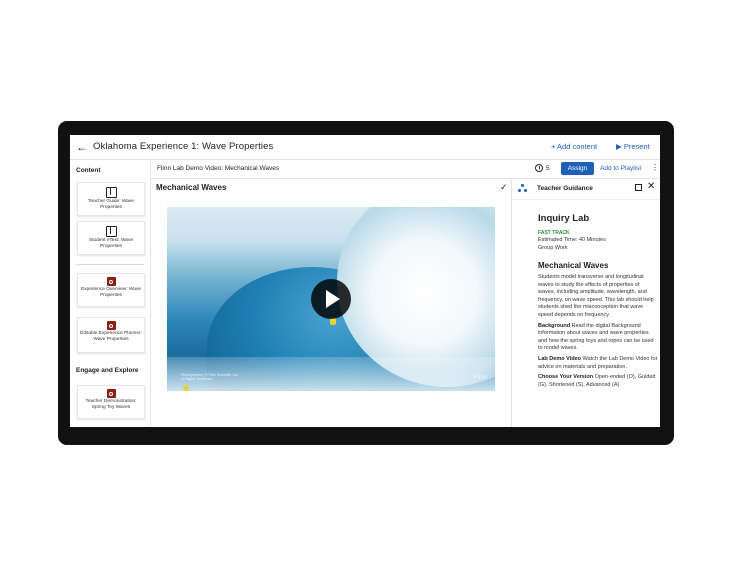 This screenshot has width=731, height=563. I want to click on content-card-teacher-guide: Teacher Guide: Wave Properties, so click(111, 199).